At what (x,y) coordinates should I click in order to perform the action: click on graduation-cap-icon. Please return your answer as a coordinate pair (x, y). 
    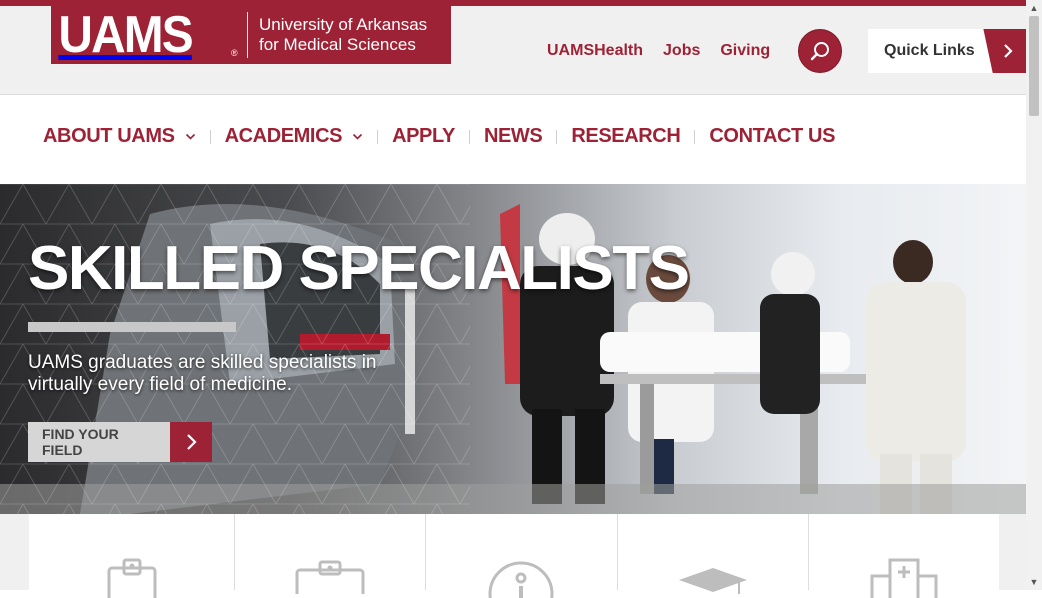
    Looking at the image, I should click on (712, 581).